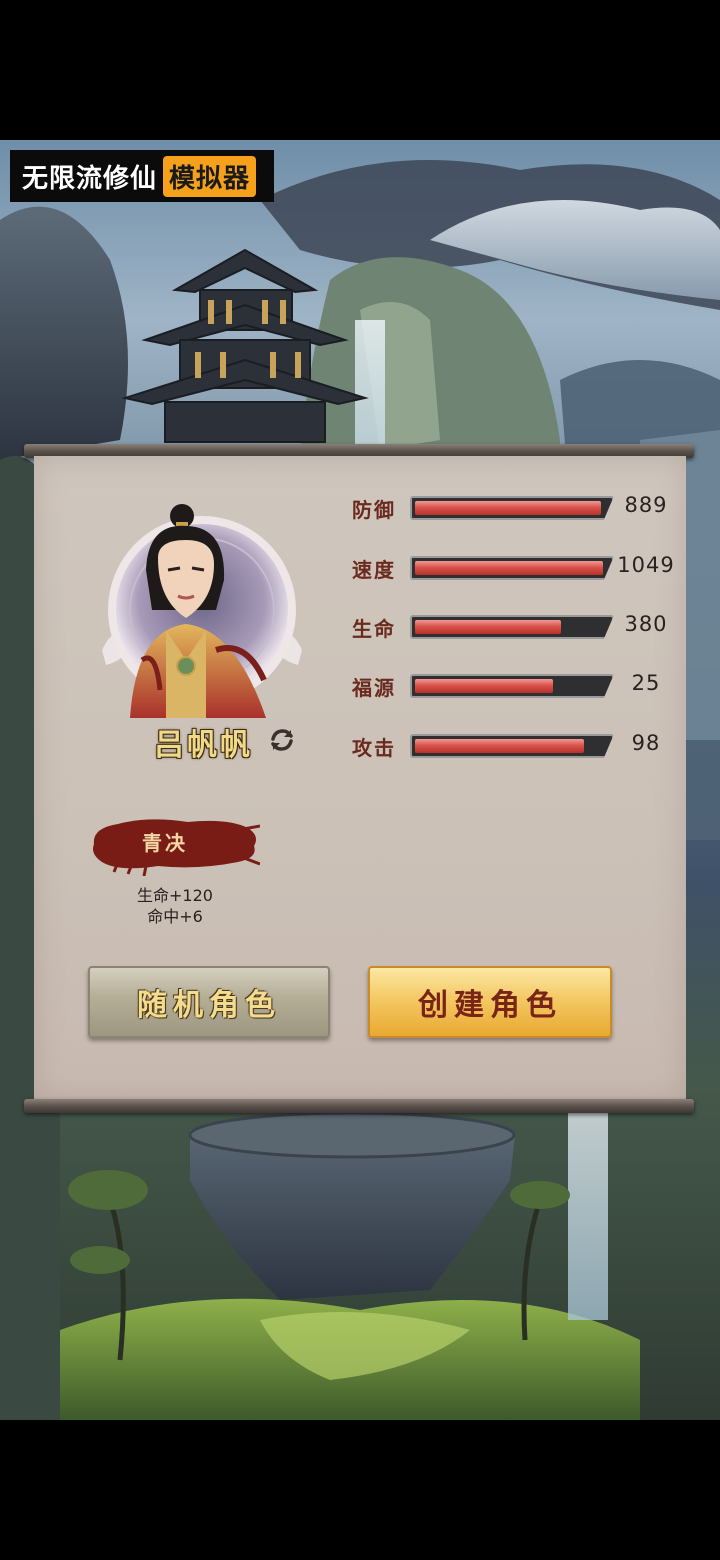  Describe the element at coordinates (203, 745) in the screenshot. I see `character-name: 吕帆帆` at that location.